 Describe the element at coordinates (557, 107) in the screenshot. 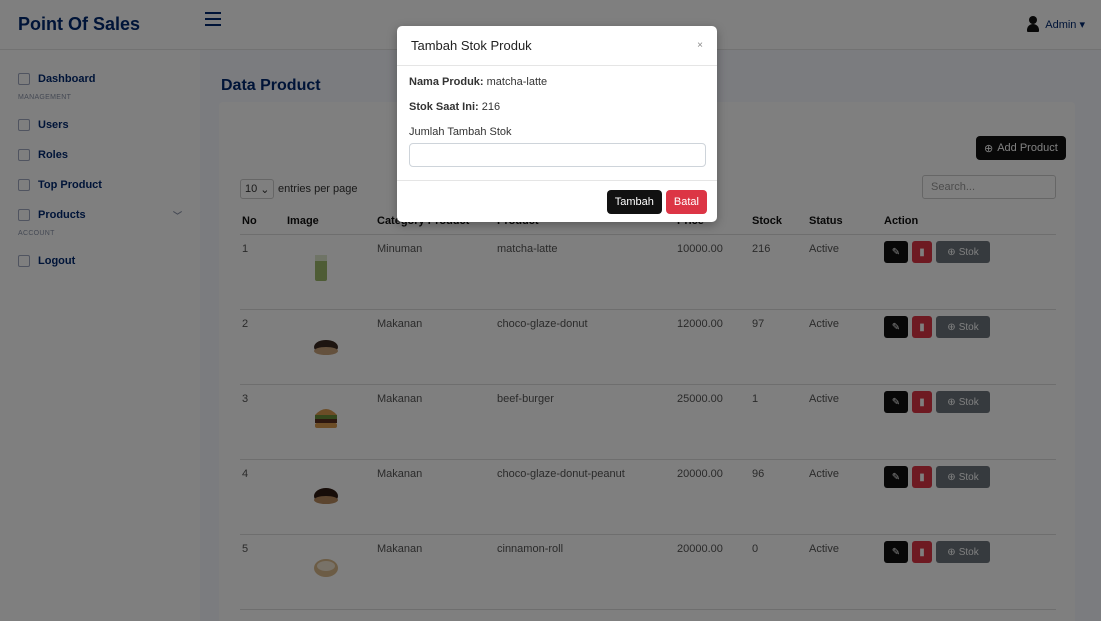

I see `current-stock-line: Stok Saat Ini: 216` at that location.